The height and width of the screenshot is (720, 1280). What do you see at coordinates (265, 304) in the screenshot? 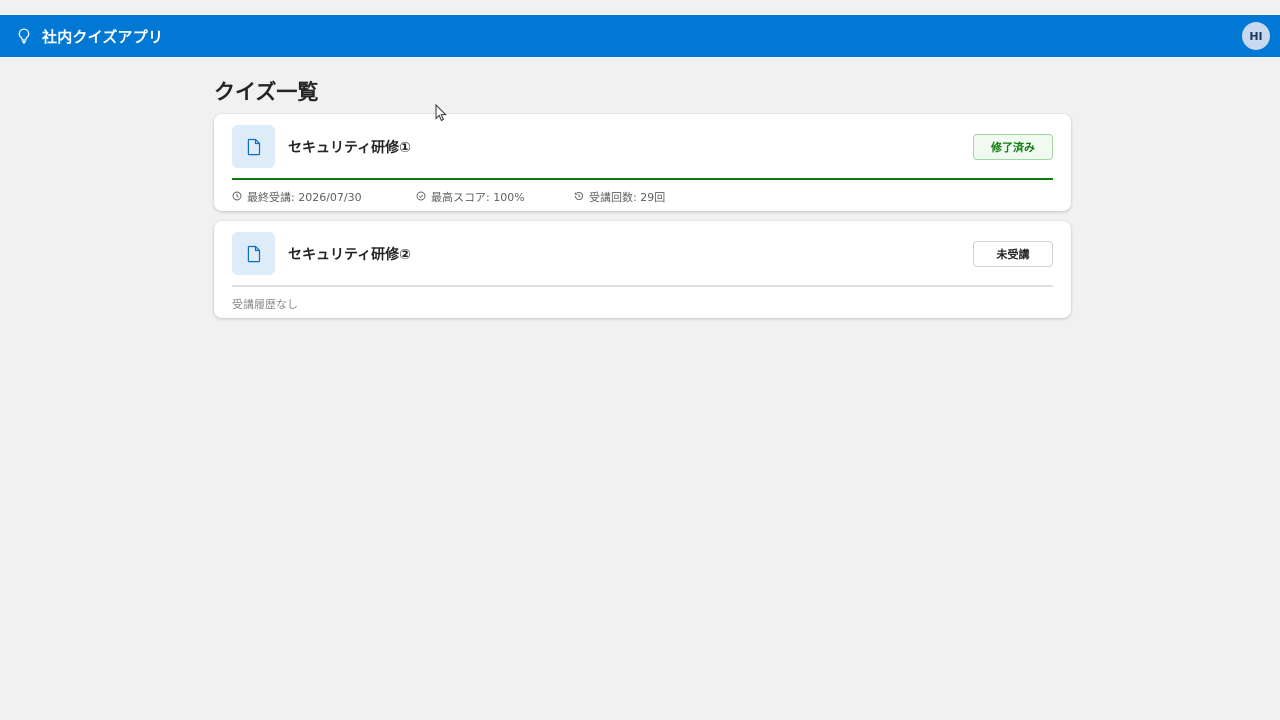
I see `no-history-text: 受講履歴なし` at bounding box center [265, 304].